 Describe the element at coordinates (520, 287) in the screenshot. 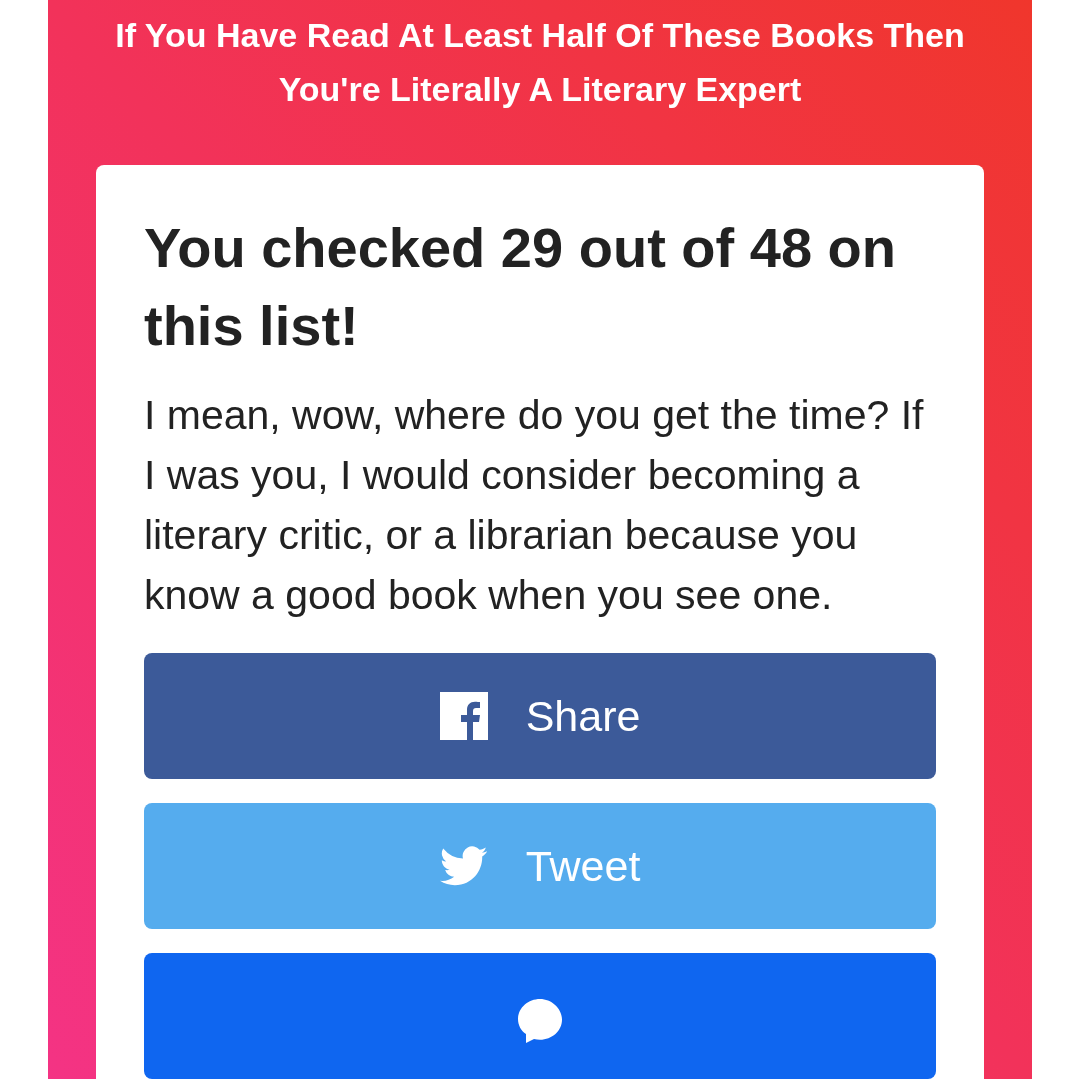

I see `result-heading: You checked 29 out of 48 on this list!` at that location.